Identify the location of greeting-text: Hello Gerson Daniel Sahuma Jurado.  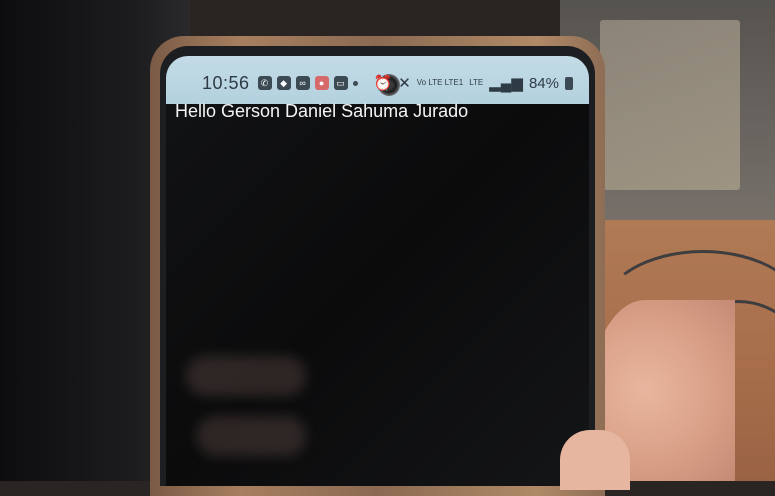
(322, 111).